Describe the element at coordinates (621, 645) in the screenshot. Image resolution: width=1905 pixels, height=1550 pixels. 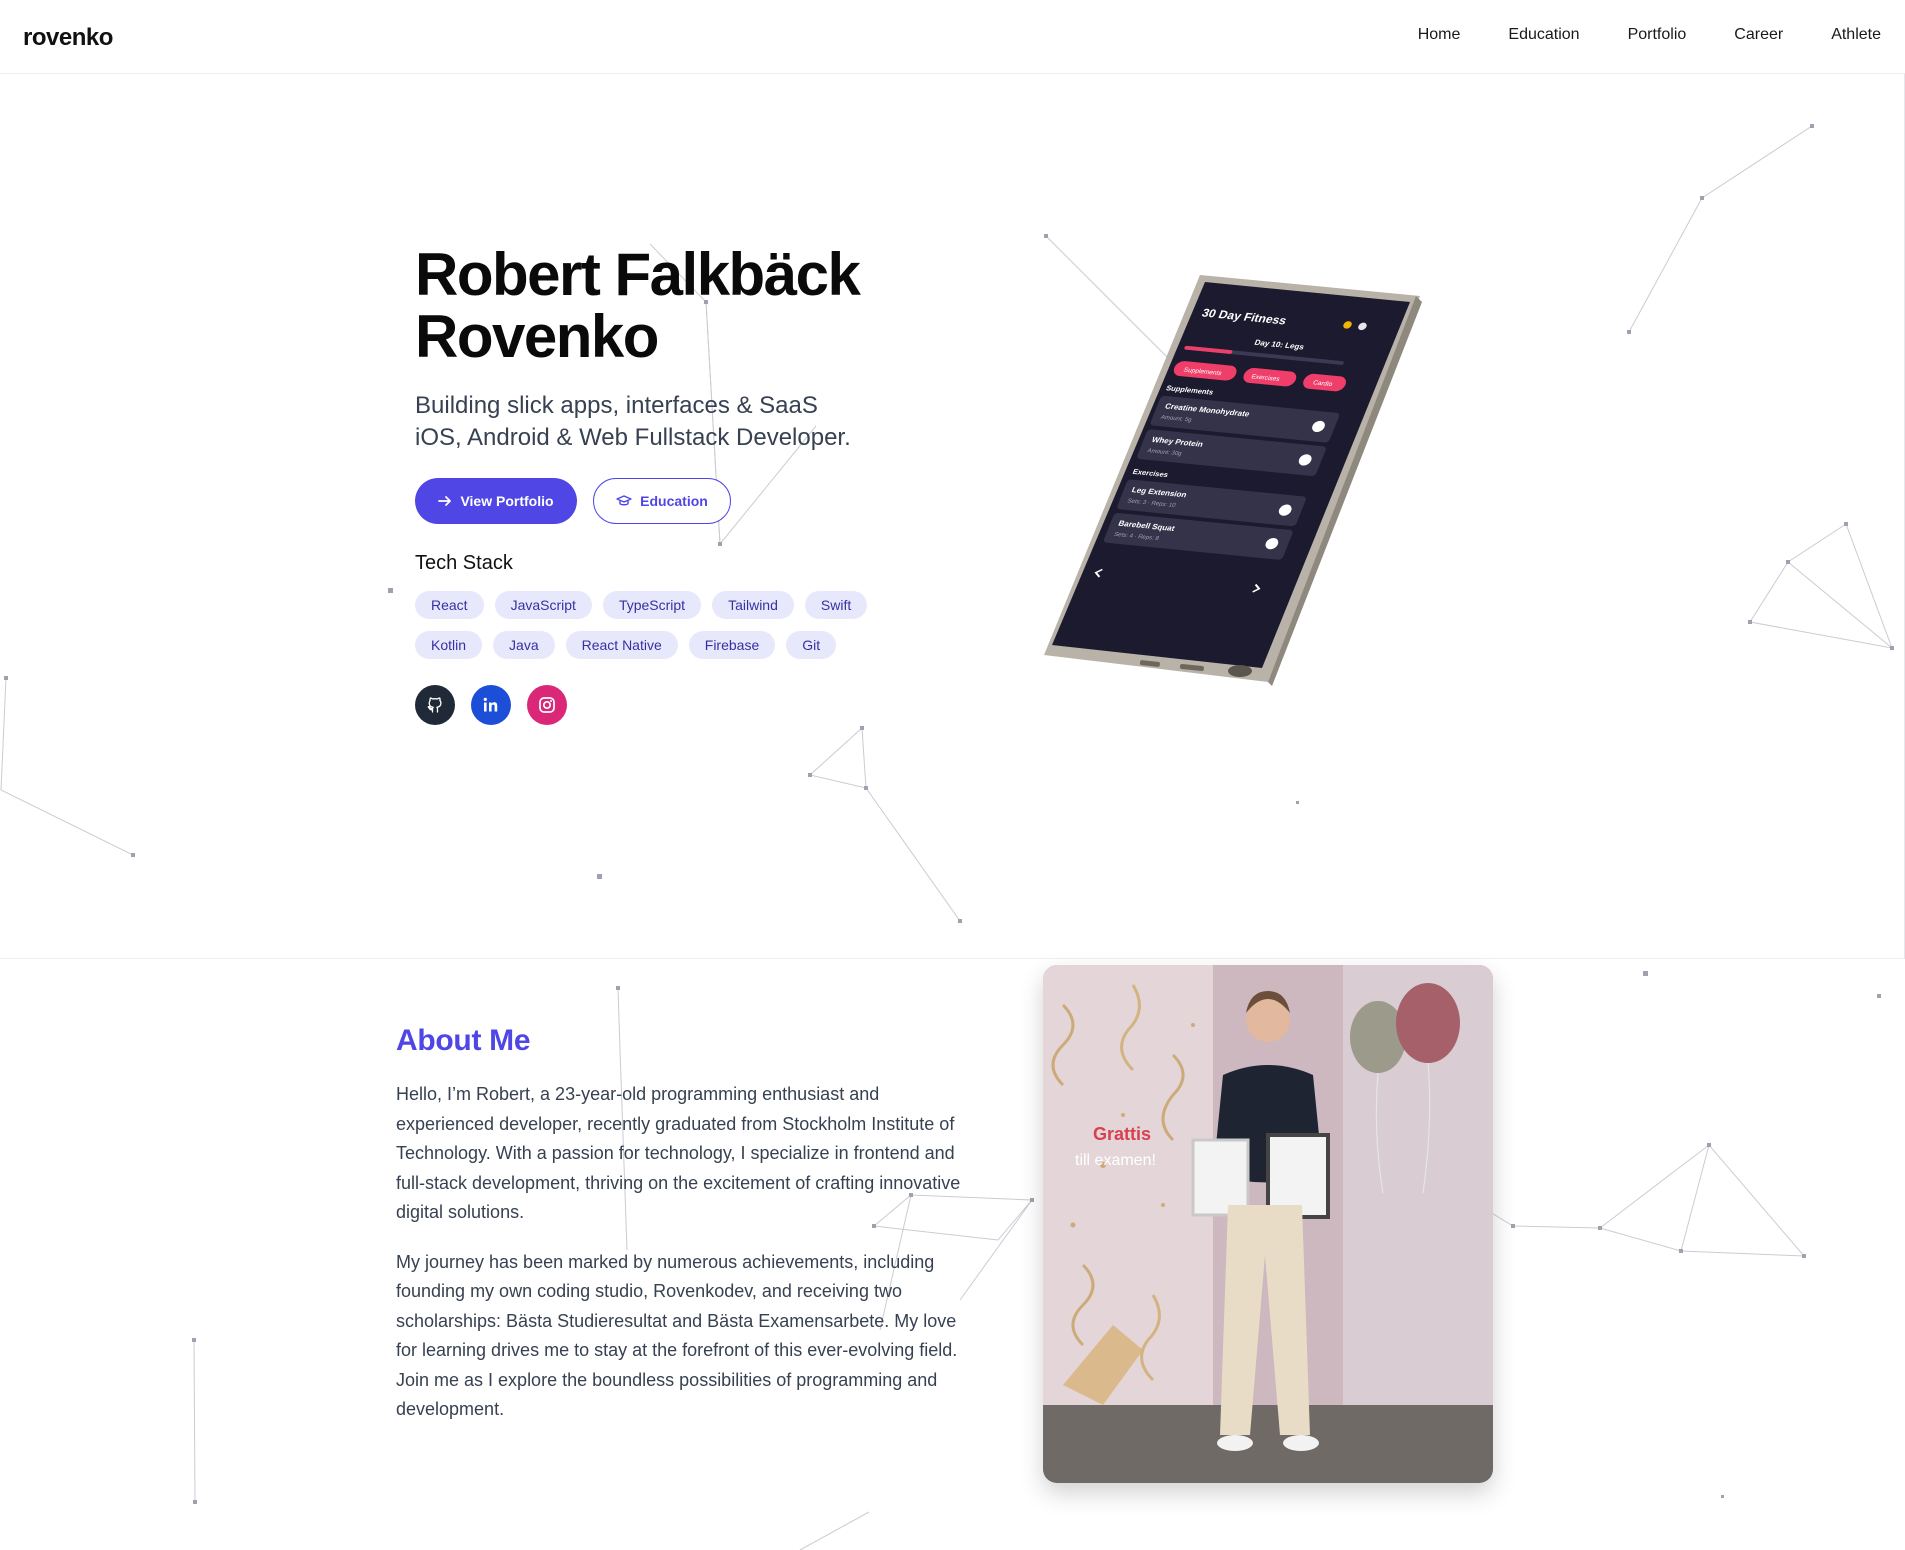
I see `tech-chip: React Native` at that location.